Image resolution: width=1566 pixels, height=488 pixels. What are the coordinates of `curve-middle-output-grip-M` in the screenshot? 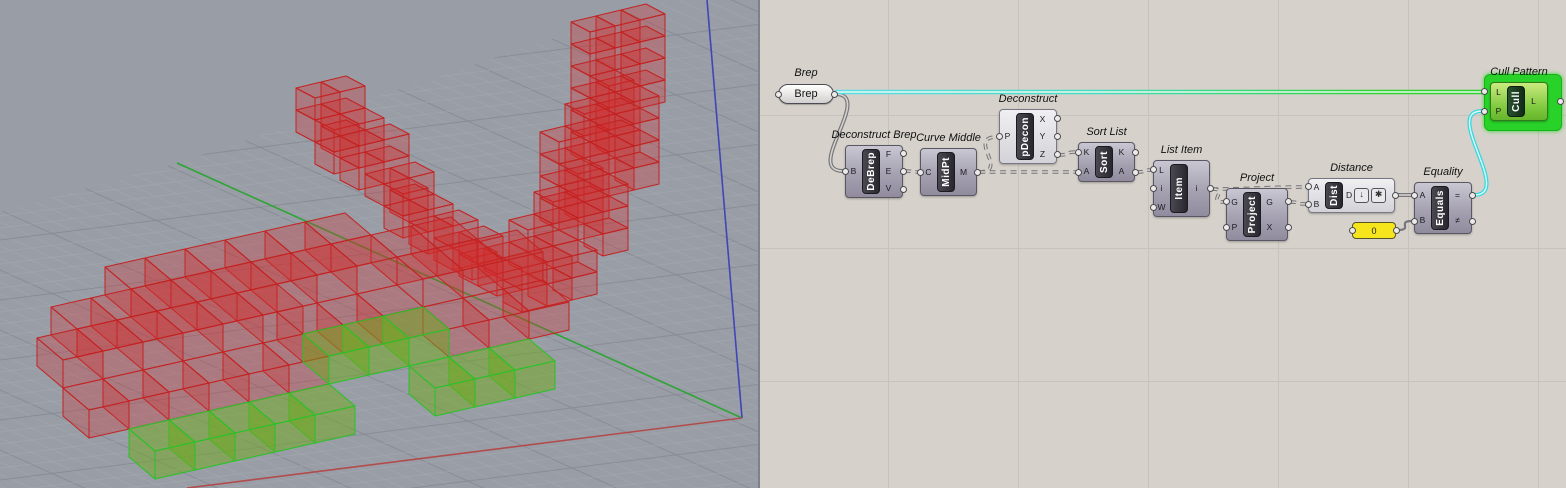 It's located at (977, 172).